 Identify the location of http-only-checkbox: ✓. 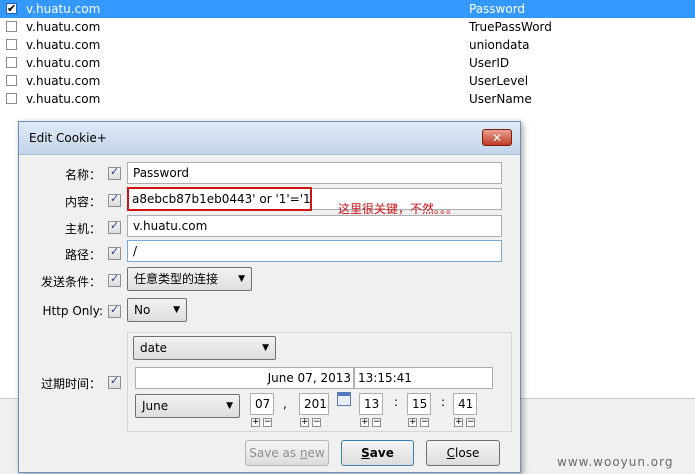
(114, 310).